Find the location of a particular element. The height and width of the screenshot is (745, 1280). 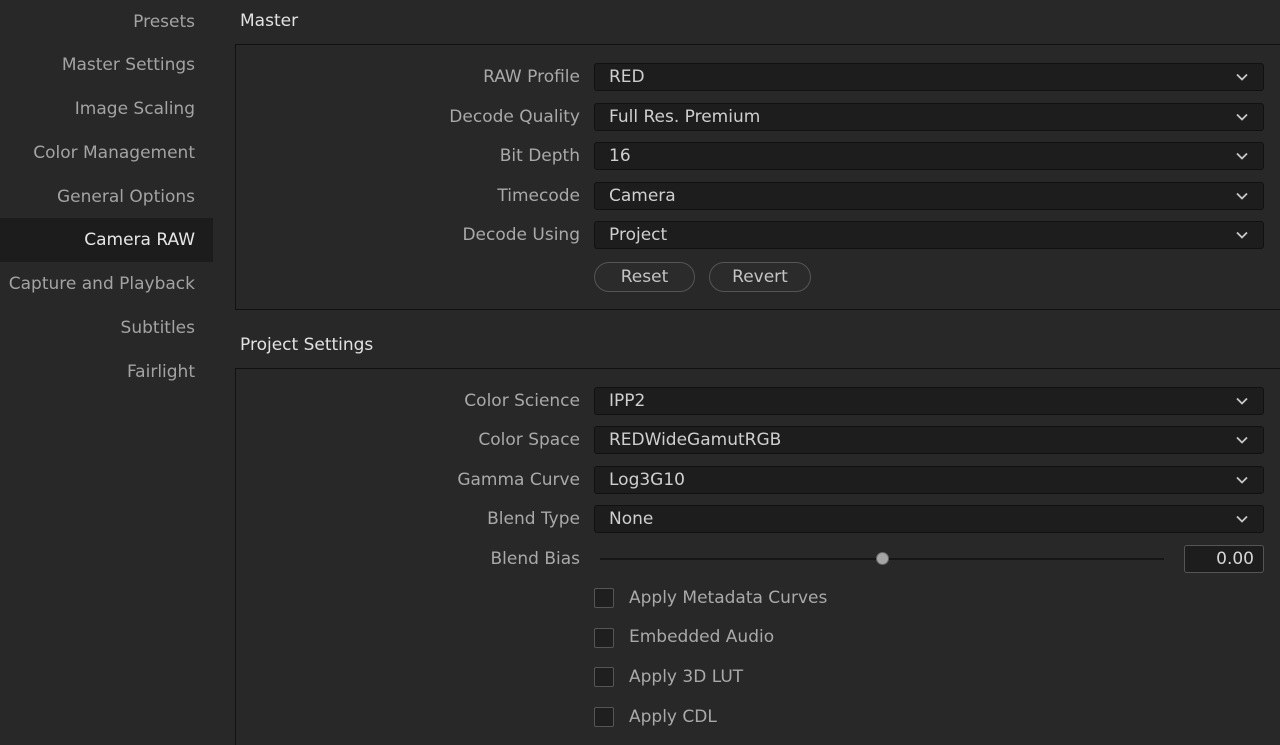

sidebar-item-subtitles: Subtitles is located at coordinates (106, 328).